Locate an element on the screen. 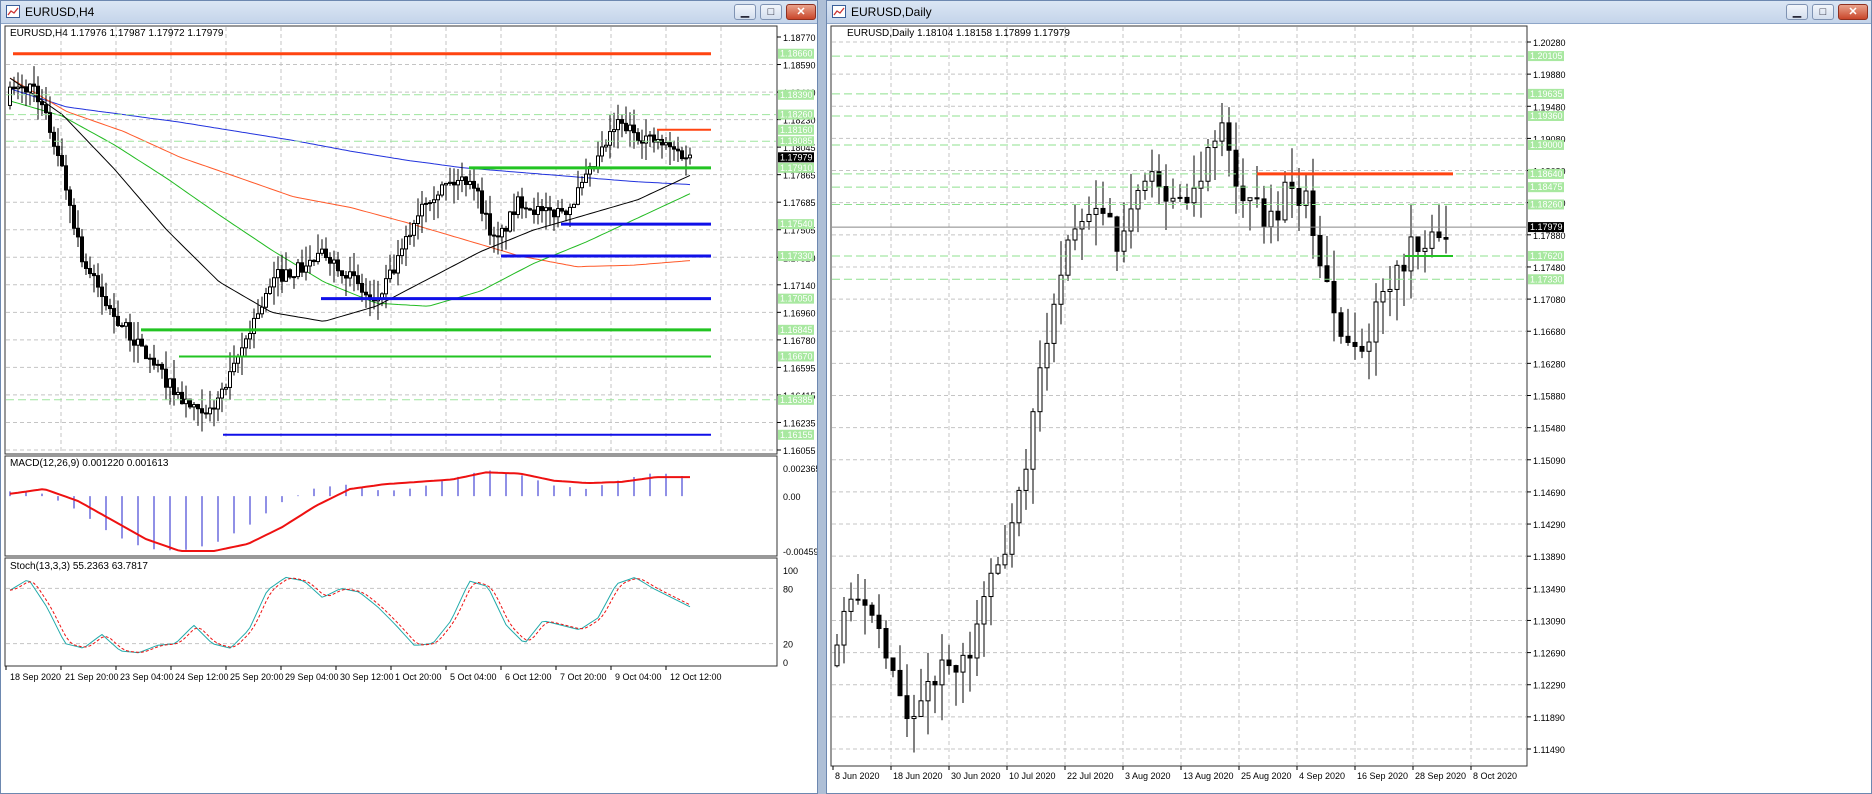 This screenshot has width=1872, height=794. candle is located at coordinates (1068, 257).